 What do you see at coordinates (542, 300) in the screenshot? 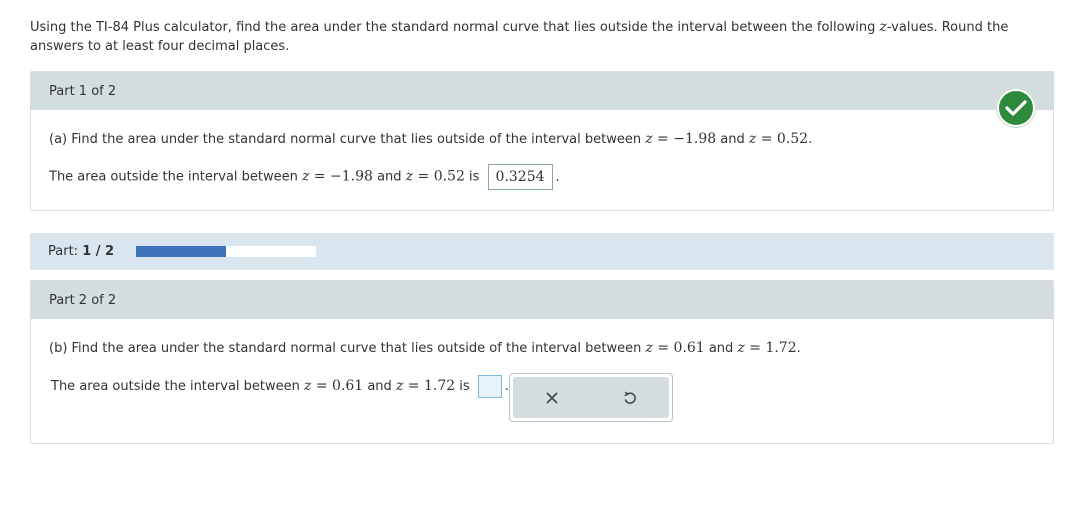
I see `part2-header: Part 2 of 2` at bounding box center [542, 300].